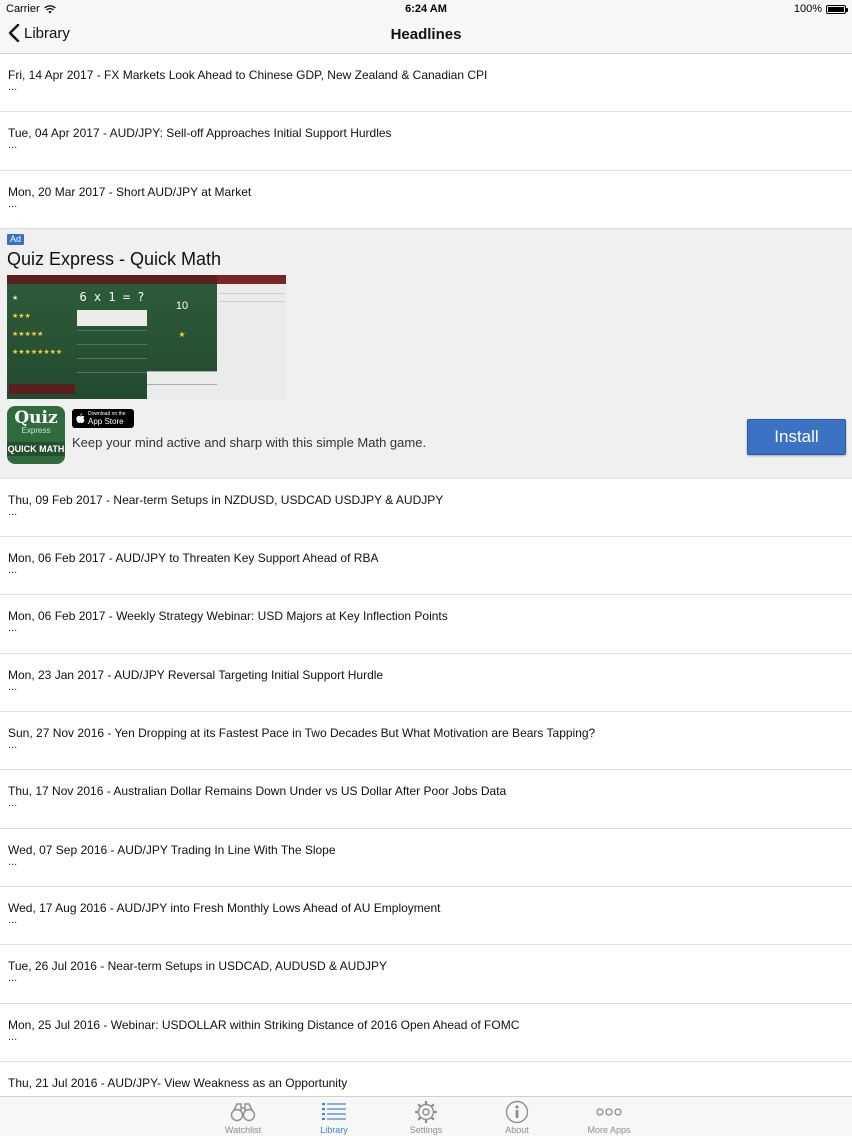  What do you see at coordinates (334, 1111) in the screenshot?
I see `list-icon` at bounding box center [334, 1111].